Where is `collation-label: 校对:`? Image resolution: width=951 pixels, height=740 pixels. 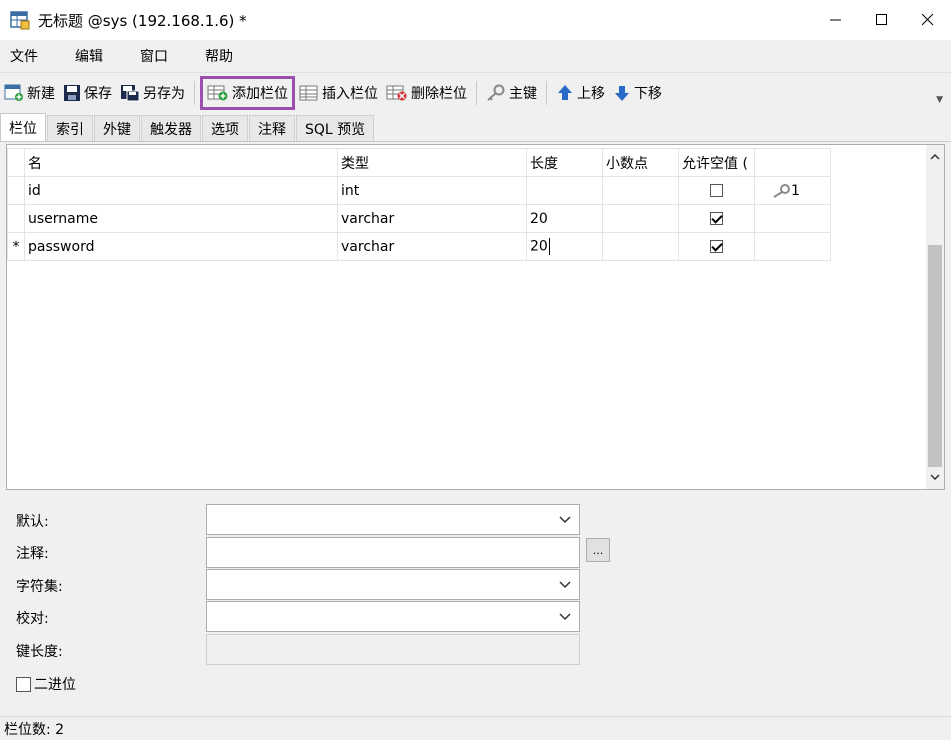 collation-label: 校对: is located at coordinates (32, 619).